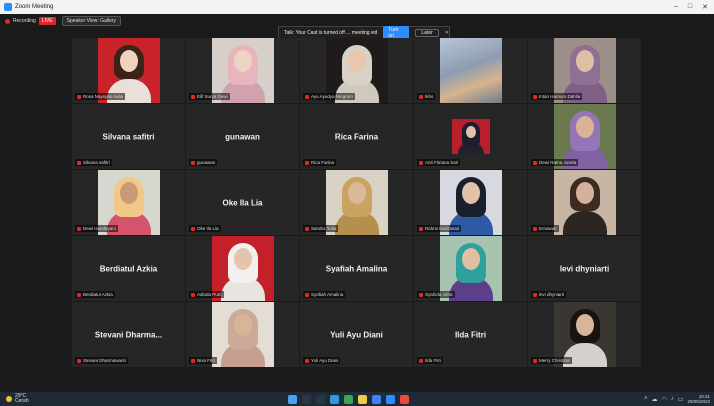 This screenshot has width=714, height=406. What do you see at coordinates (208, 228) in the screenshot?
I see `participant-label-text: Oke Ila Lia` at bounding box center [208, 228].